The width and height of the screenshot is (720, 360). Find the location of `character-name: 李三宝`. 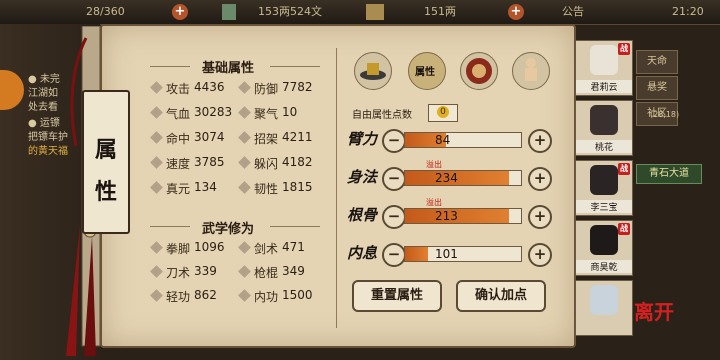

character-name: 李三宝 is located at coordinates (604, 206).